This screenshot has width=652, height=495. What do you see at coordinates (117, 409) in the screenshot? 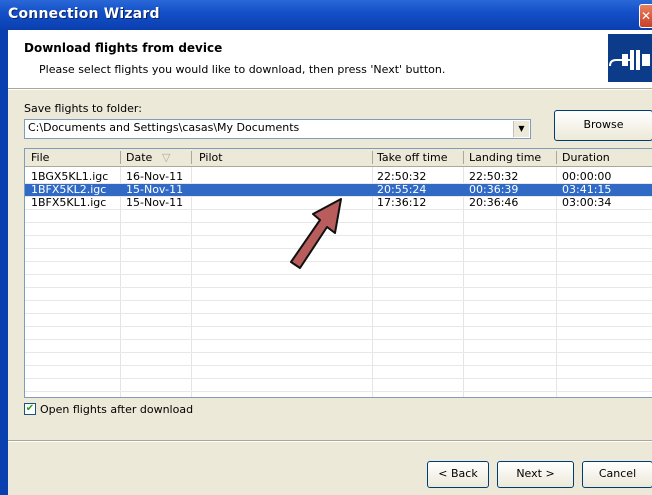
I see `open-after-download-label: Open flights after download` at bounding box center [117, 409].